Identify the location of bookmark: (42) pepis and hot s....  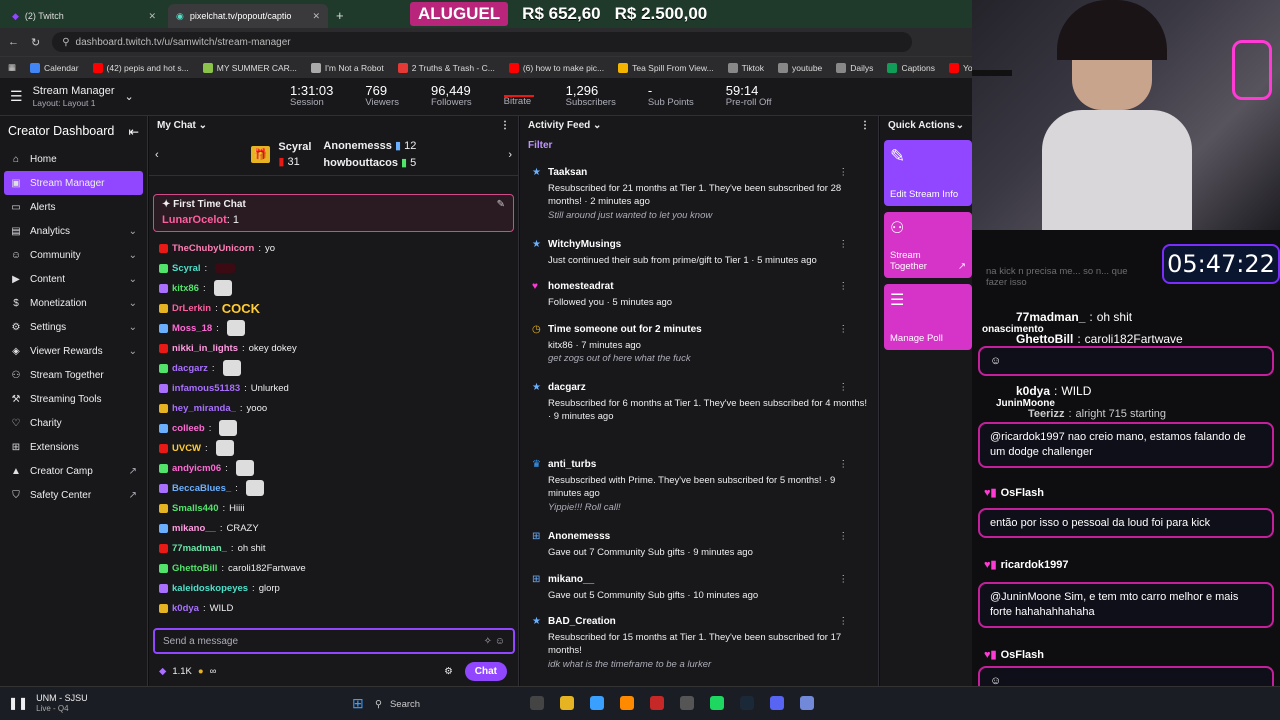
(140, 67).